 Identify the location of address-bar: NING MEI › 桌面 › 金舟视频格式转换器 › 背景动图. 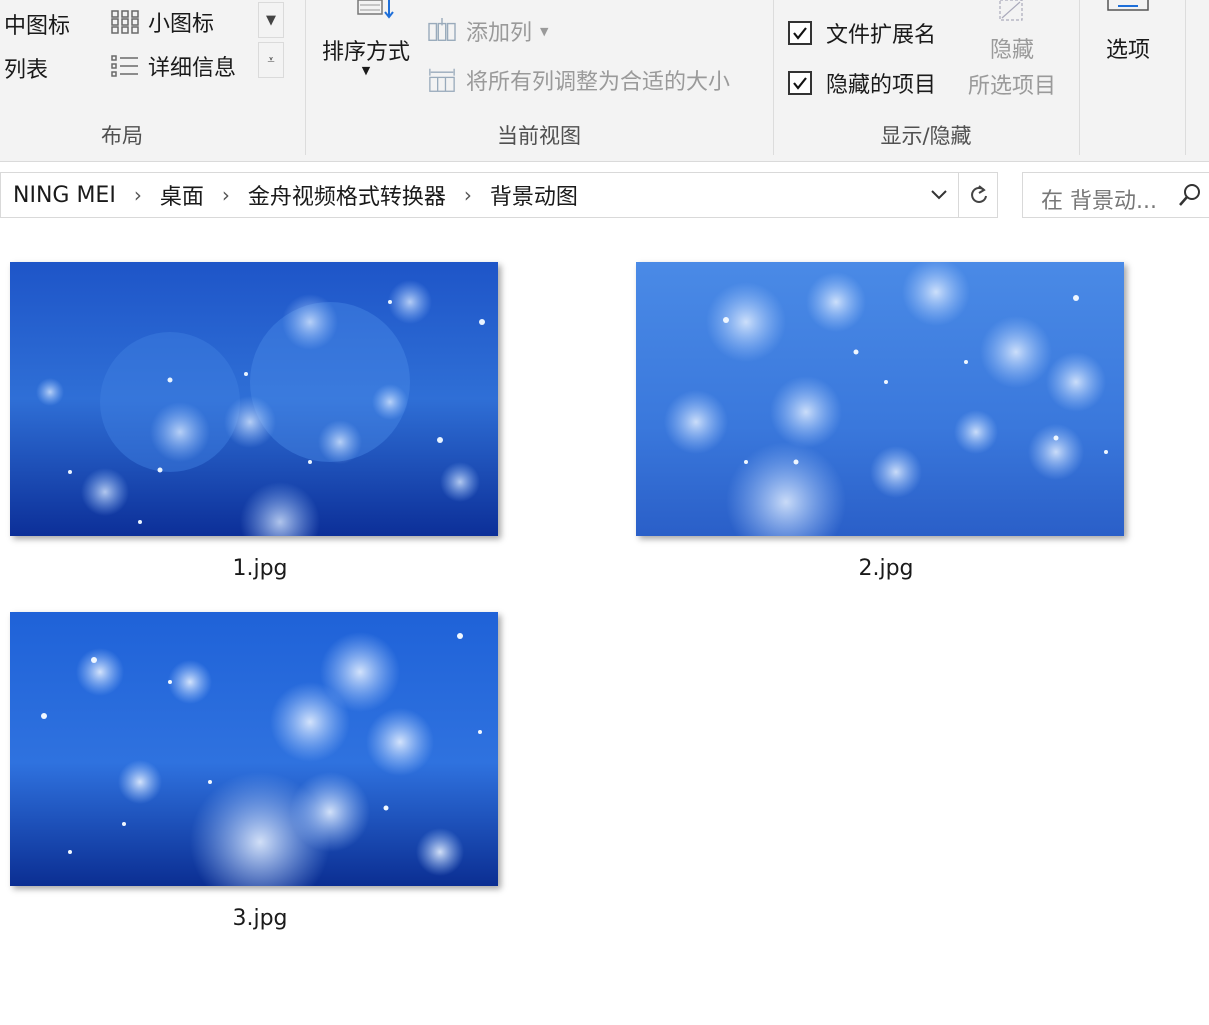
(499, 195).